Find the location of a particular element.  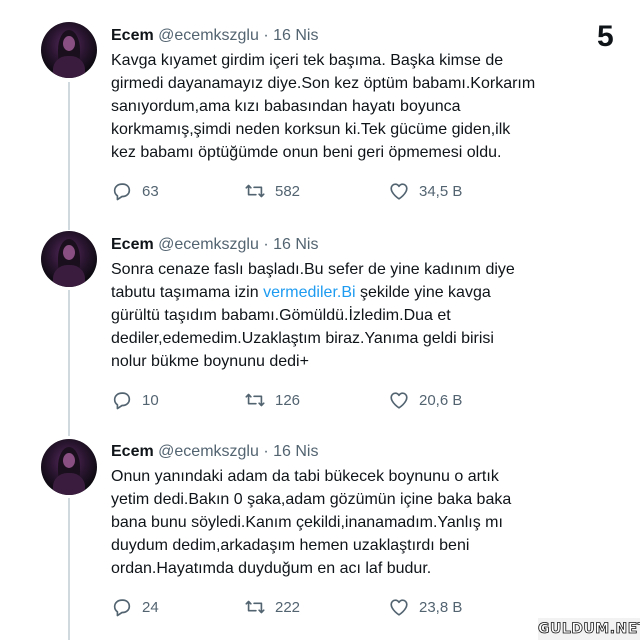

reply-button: 63 is located at coordinates (135, 191).